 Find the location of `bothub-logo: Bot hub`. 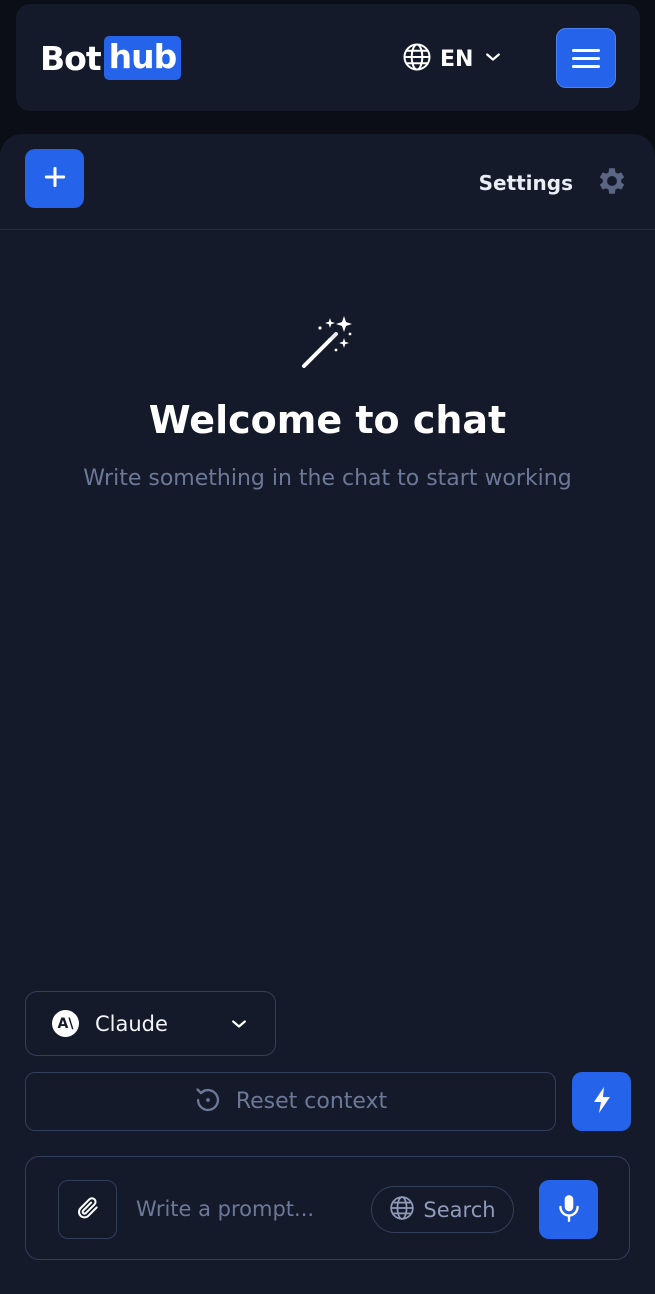

bothub-logo: Bot hub is located at coordinates (111, 58).